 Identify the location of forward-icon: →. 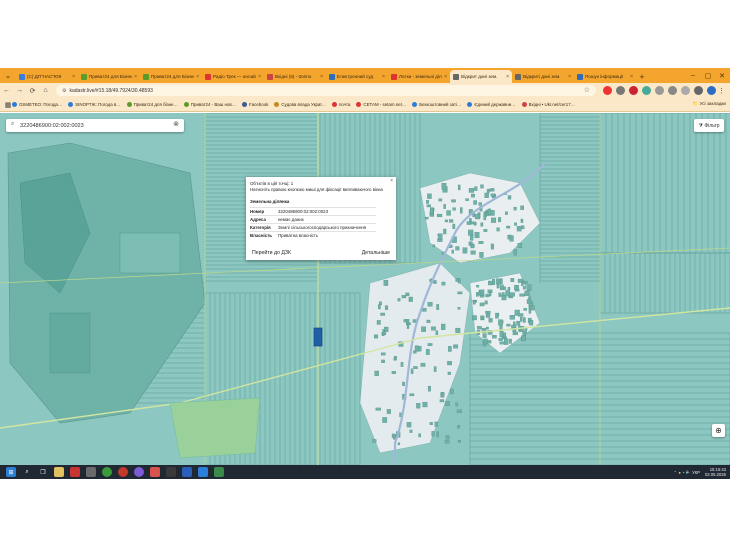
(19, 90).